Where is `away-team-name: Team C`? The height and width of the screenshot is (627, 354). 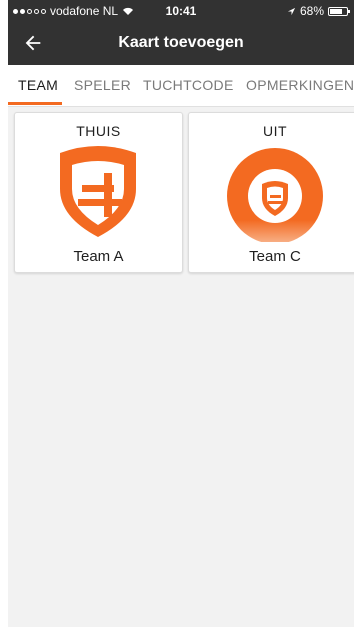
away-team-name: Team C is located at coordinates (275, 256).